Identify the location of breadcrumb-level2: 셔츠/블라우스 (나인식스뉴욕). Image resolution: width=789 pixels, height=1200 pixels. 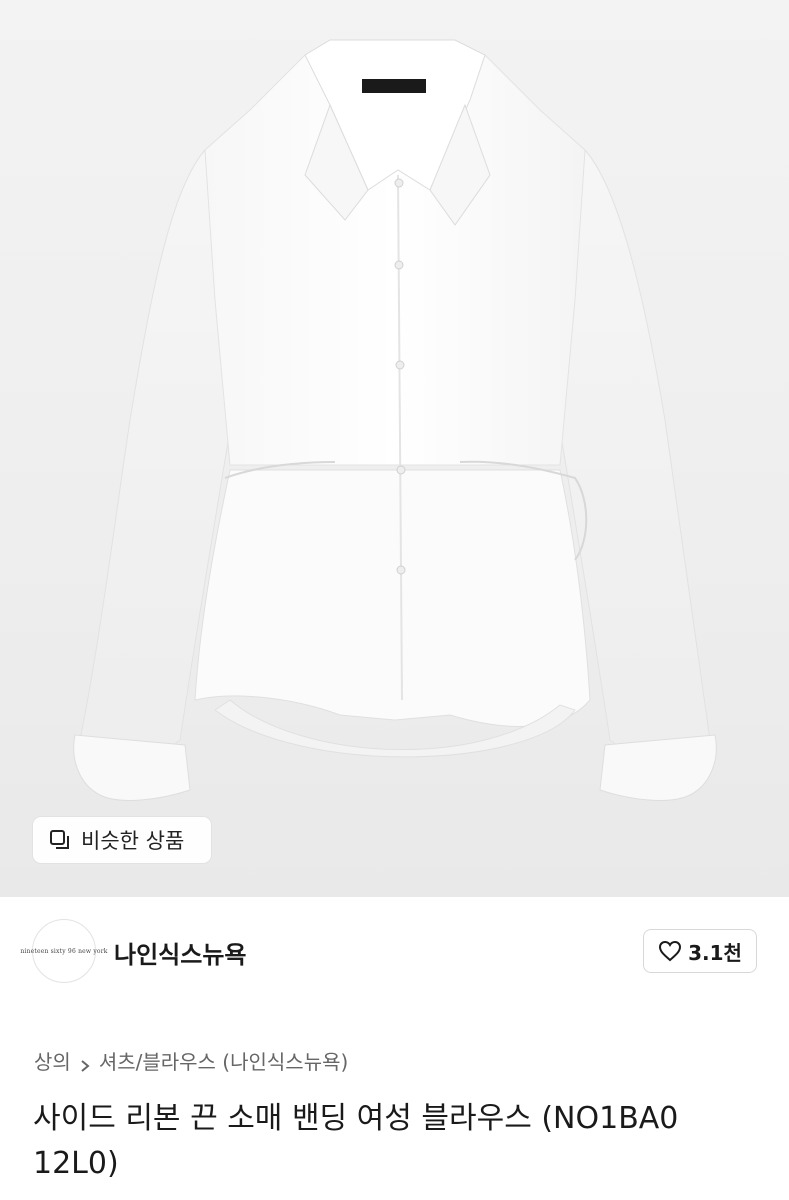
(224, 1060).